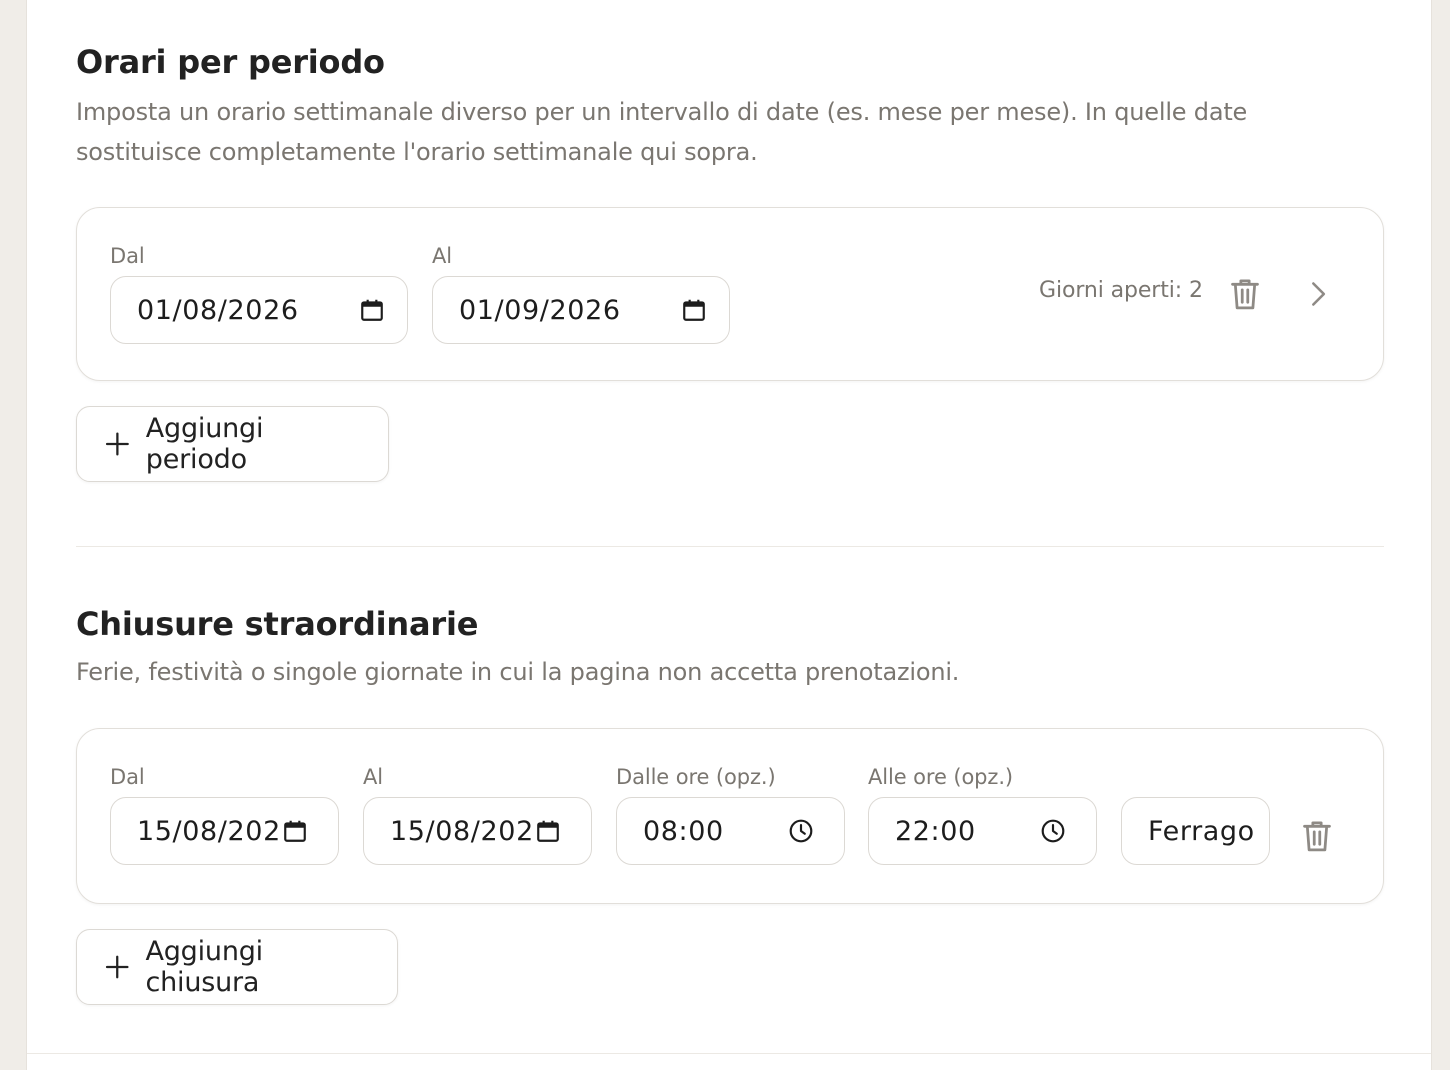 The image size is (1450, 1070). I want to click on delete-closure-button, so click(1317, 836).